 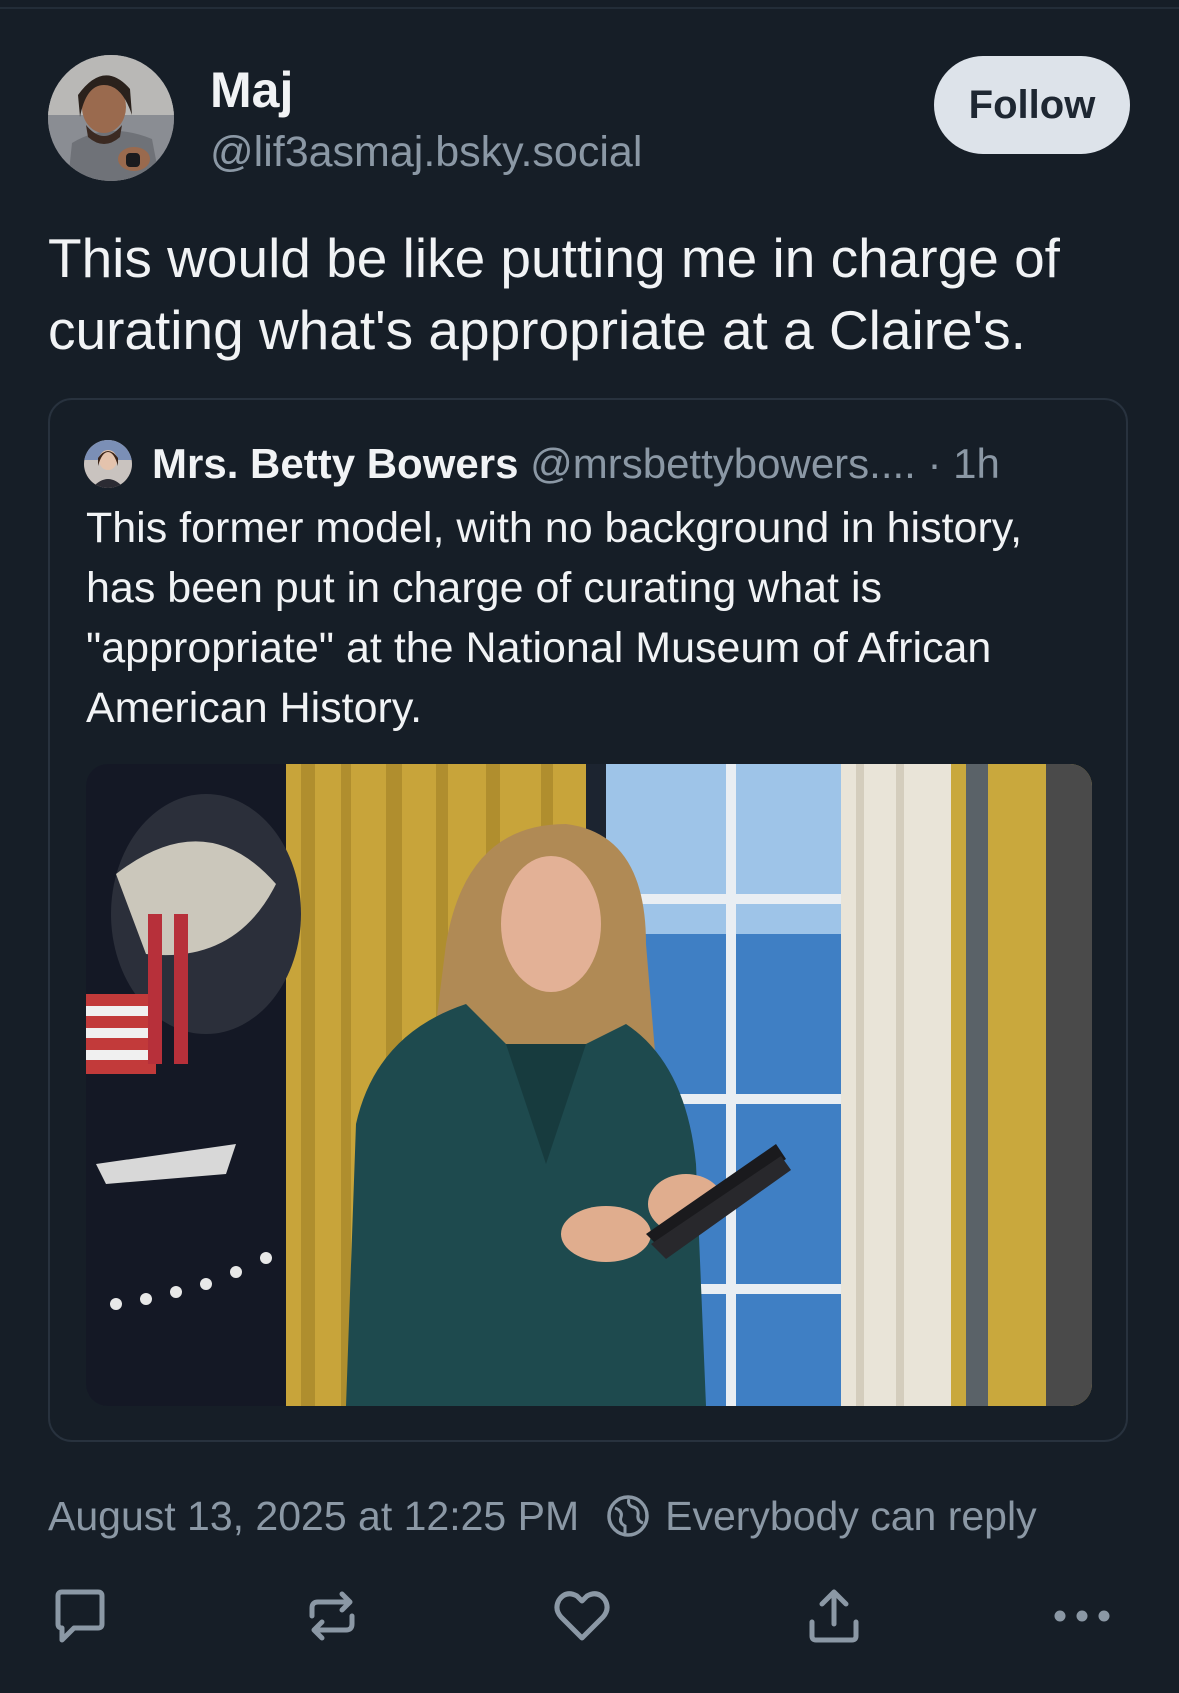 I want to click on reply-button, so click(x=80, y=1616).